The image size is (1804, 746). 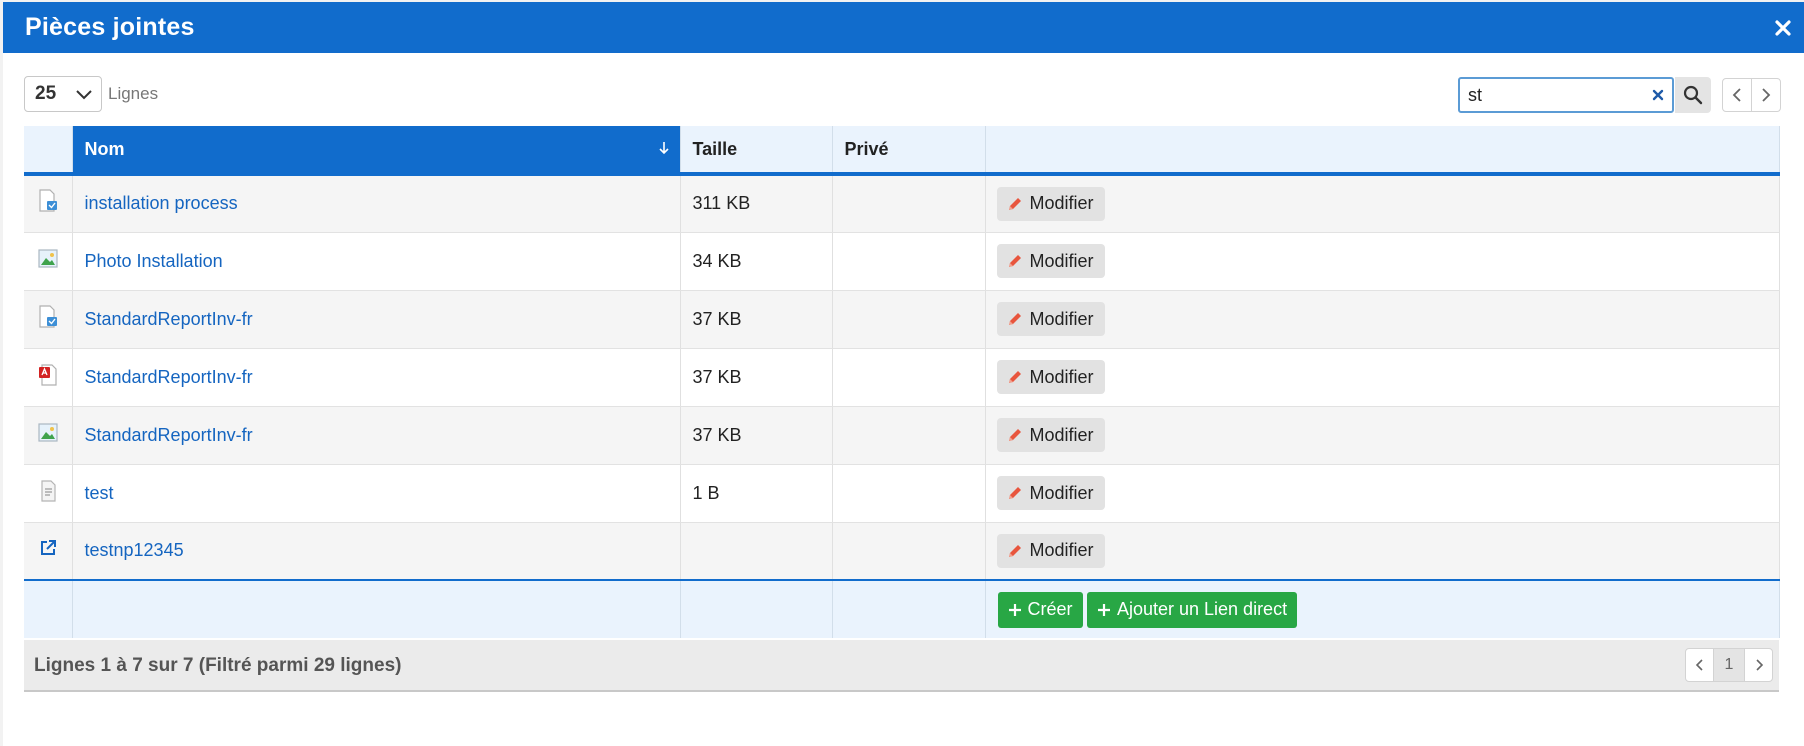 I want to click on text-file-icon, so click(x=48, y=493).